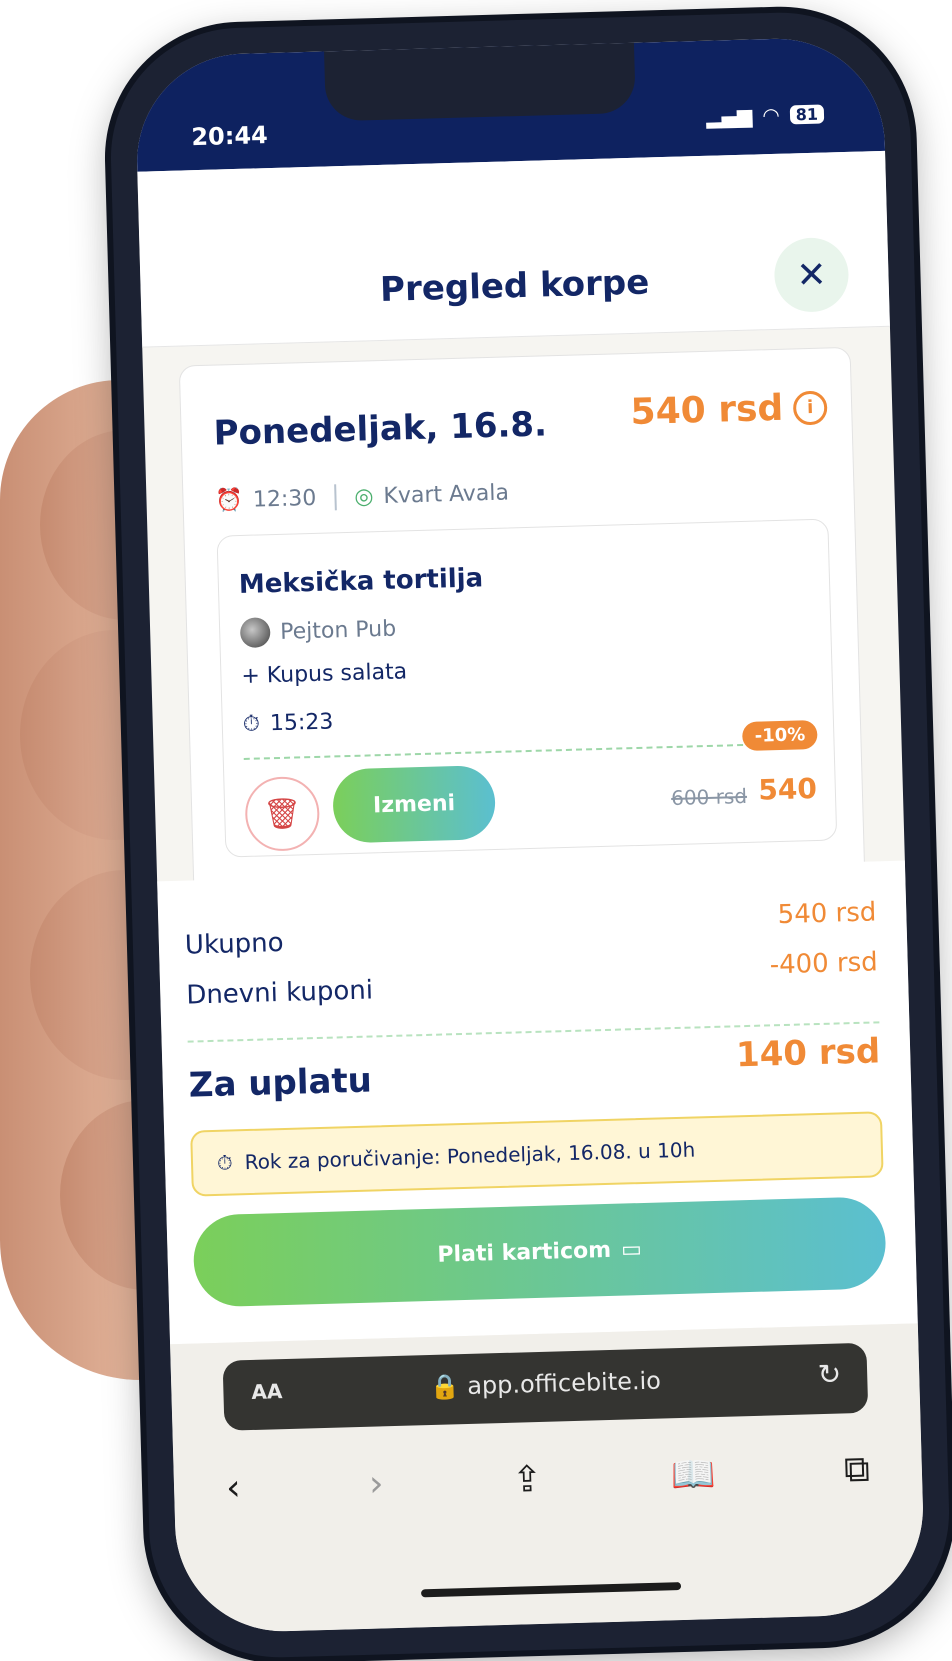 The width and height of the screenshot is (952, 1661). Describe the element at coordinates (780, 735) in the screenshot. I see `discount-badge: -10%` at that location.